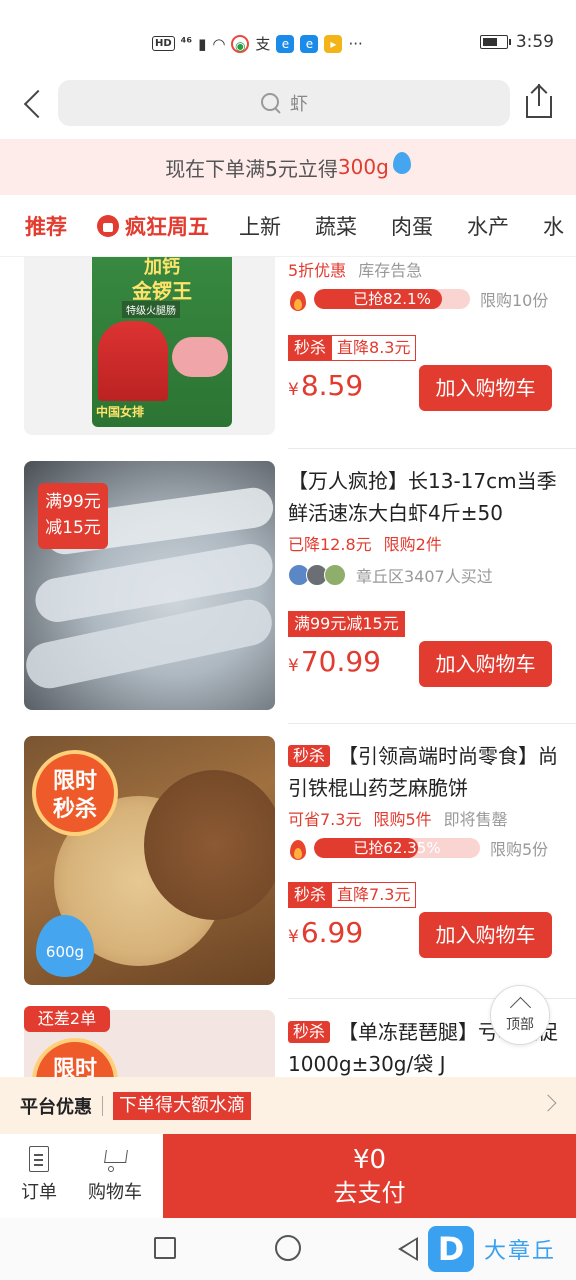 The height and width of the screenshot is (1280, 576). Describe the element at coordinates (39, 1159) in the screenshot. I see `order-list-icon` at that location.